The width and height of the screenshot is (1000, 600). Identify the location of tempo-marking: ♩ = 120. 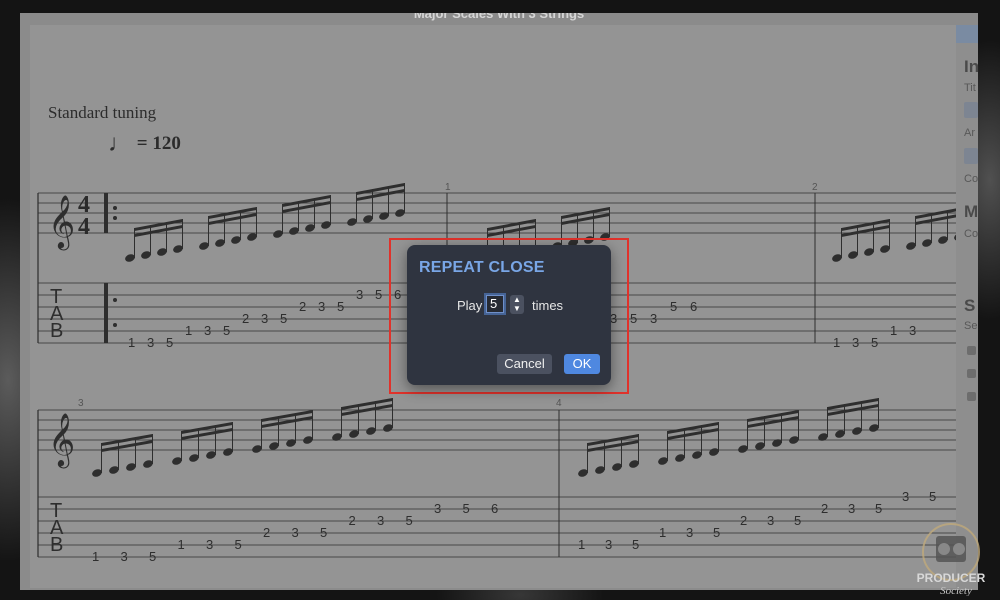
(144, 144).